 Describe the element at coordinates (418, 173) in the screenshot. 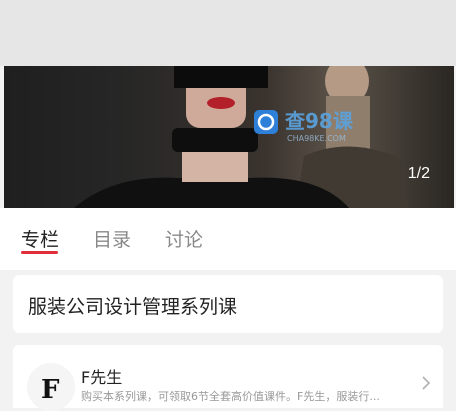

I see `carousel-counter: 1/2` at that location.